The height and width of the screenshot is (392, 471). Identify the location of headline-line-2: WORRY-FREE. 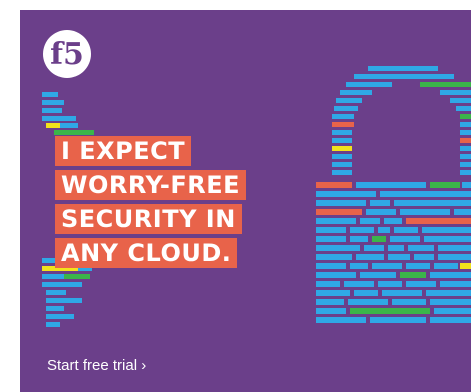
(150, 185).